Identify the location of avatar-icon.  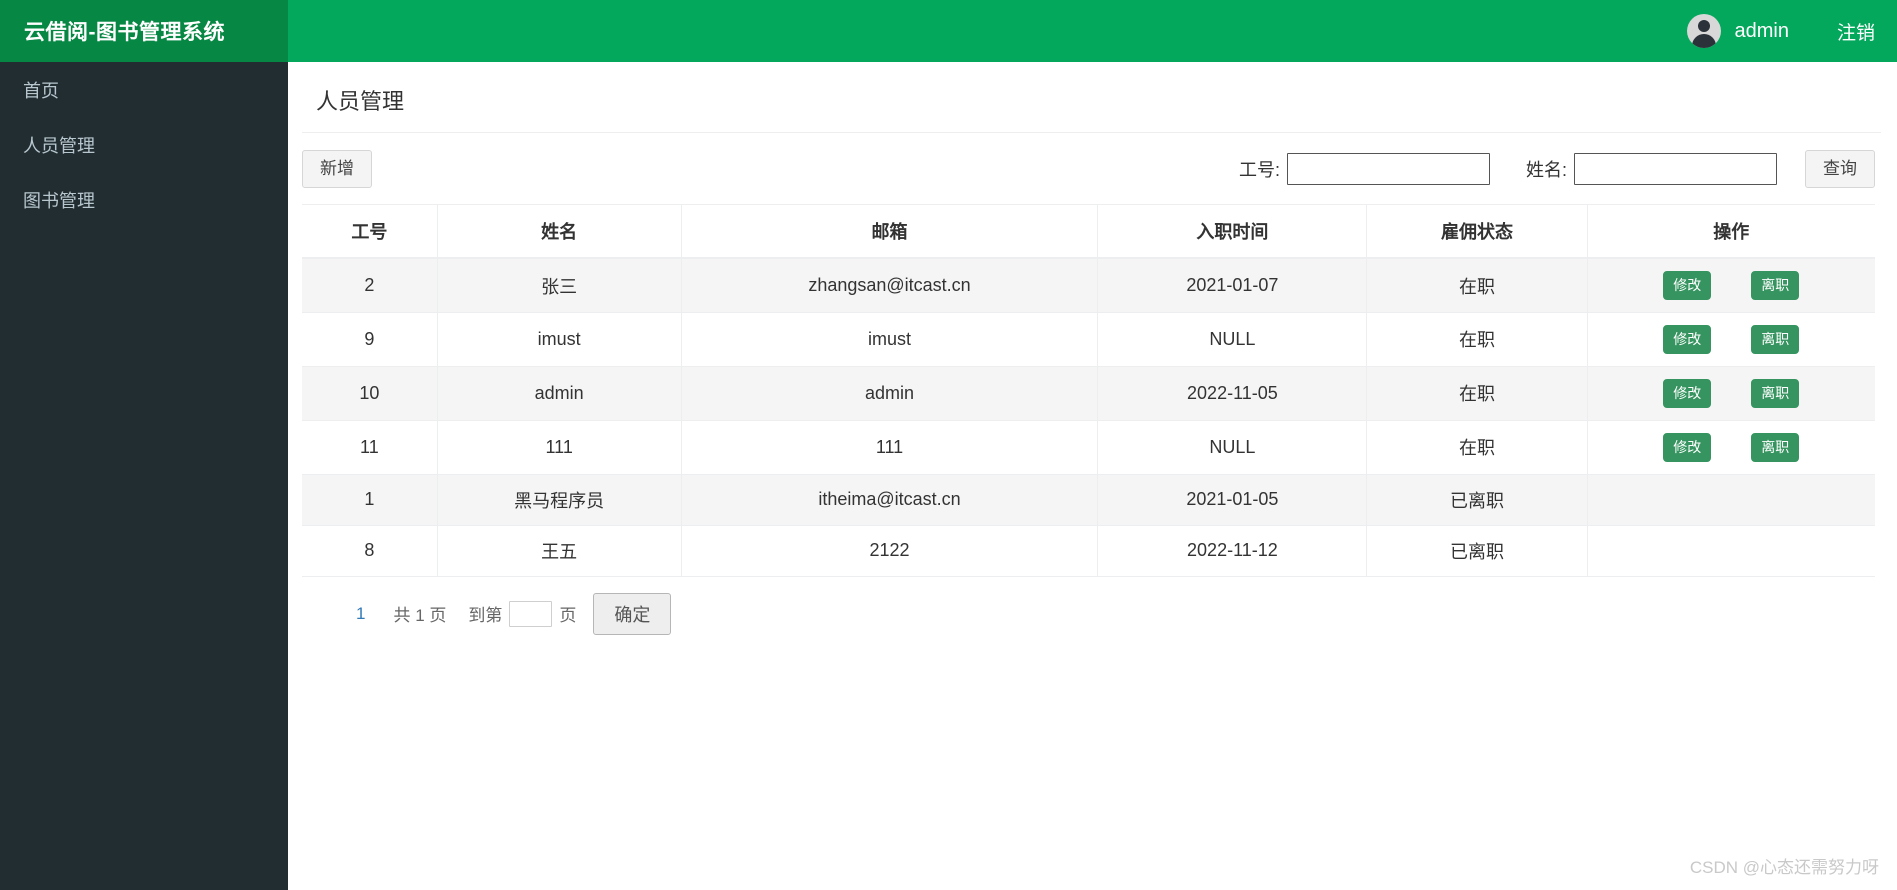
(1703, 31).